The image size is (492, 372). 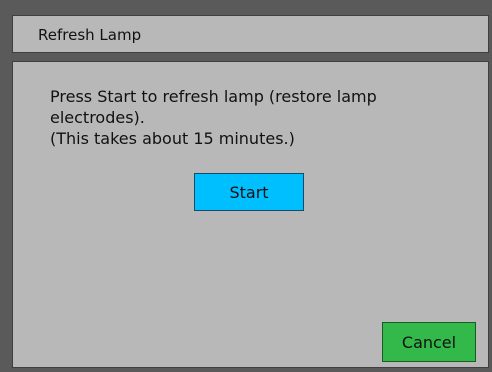 I want to click on message-line: electrodes)., so click(x=97, y=117).